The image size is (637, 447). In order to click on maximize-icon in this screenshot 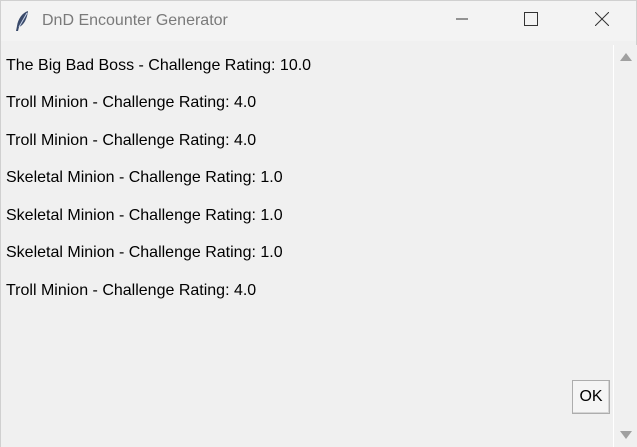, I will do `click(531, 21)`.